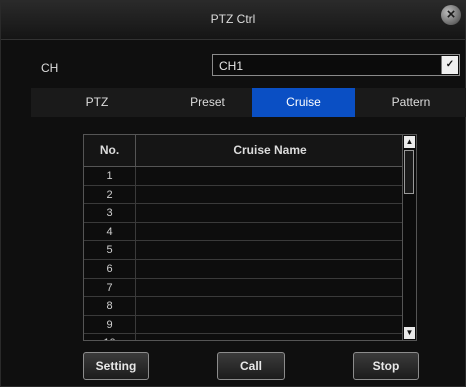 Image resolution: width=466 pixels, height=387 pixels. I want to click on channel-label: CH, so click(50, 68).